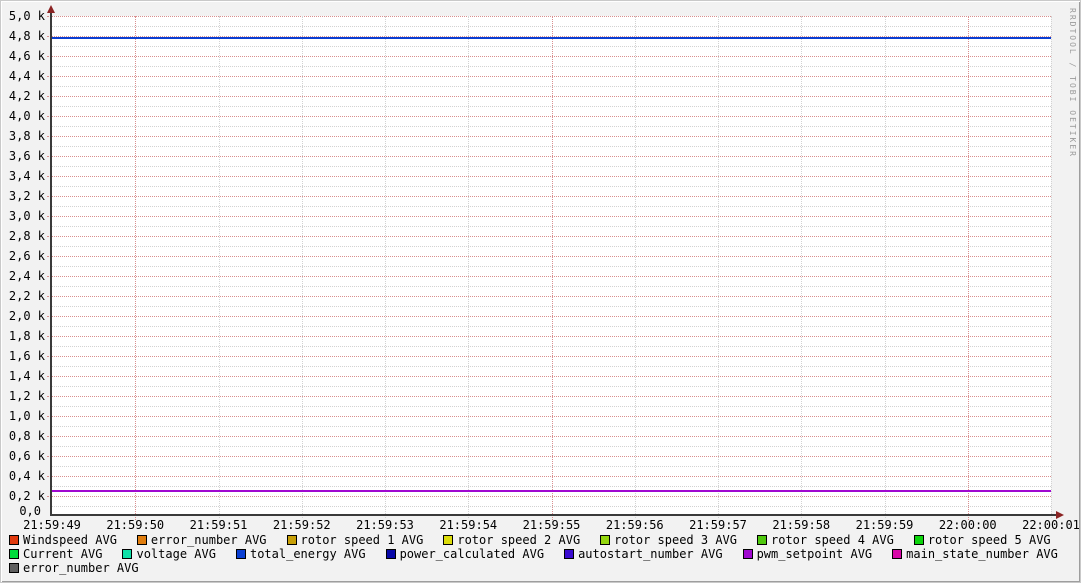 This screenshot has height=583, width=1081. Describe the element at coordinates (982, 540) in the screenshot. I see `legend-item: rotor speed 5 AVG` at that location.